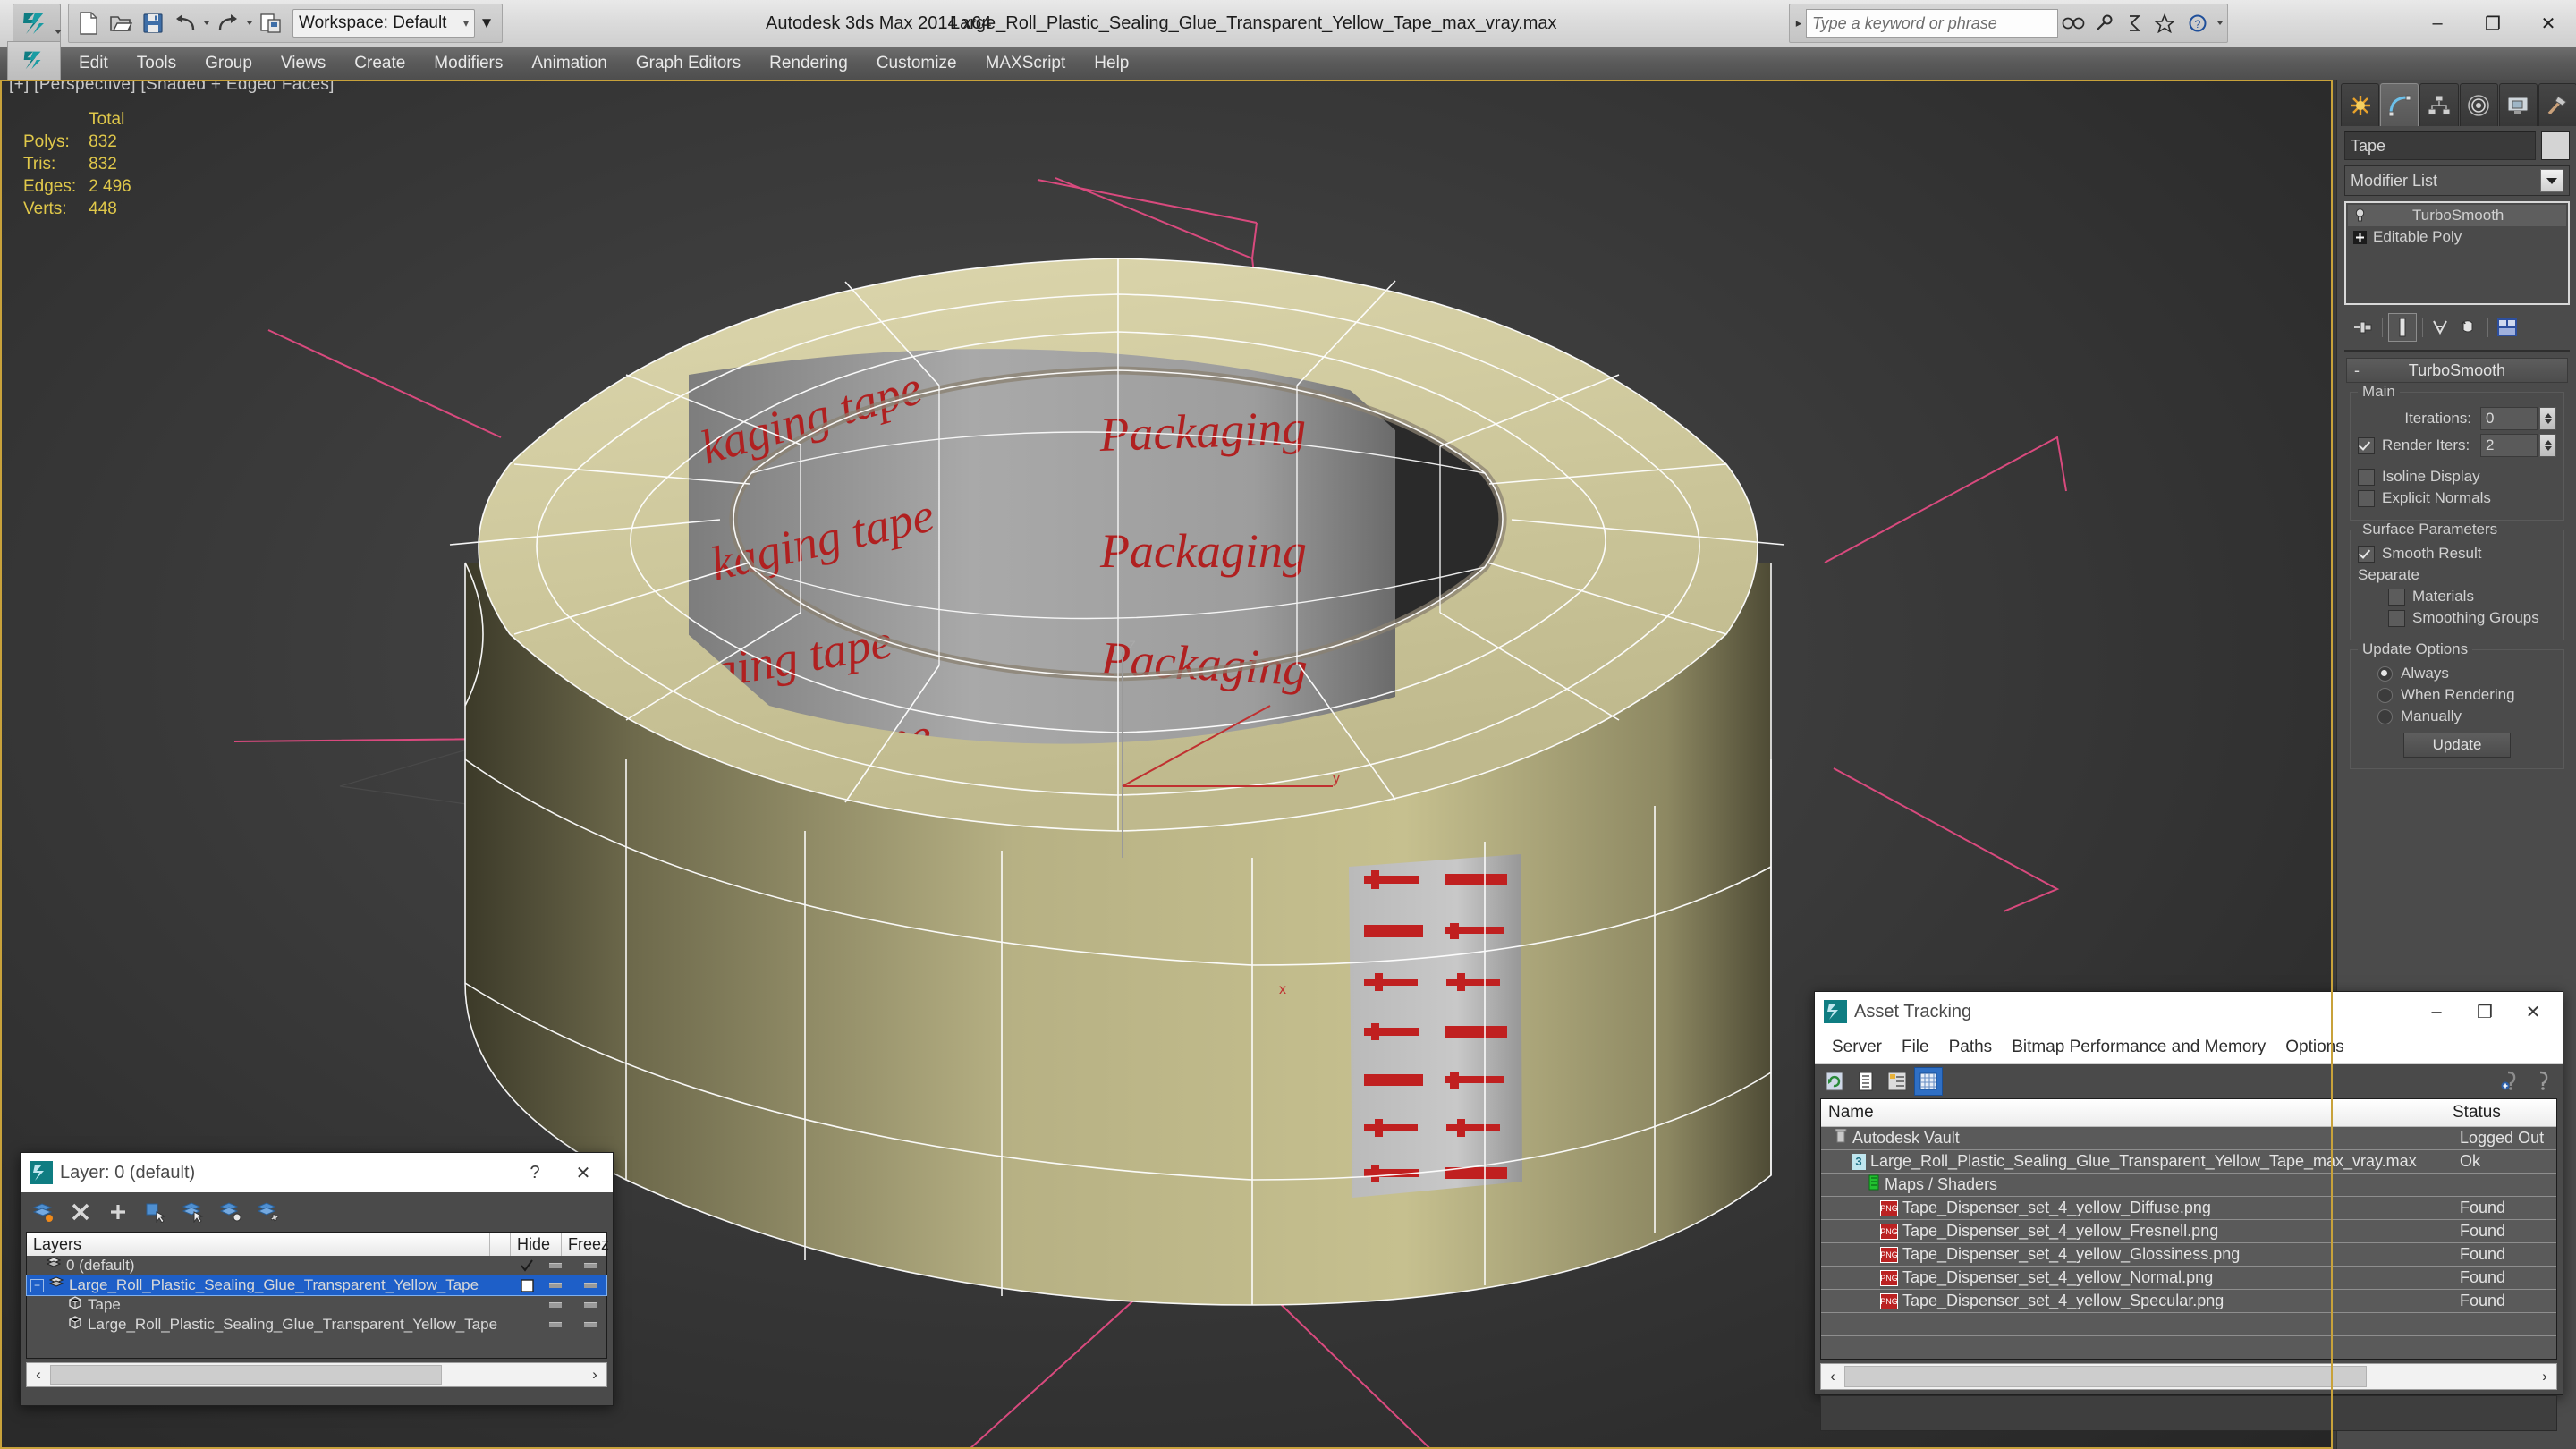 Image resolution: width=2576 pixels, height=1449 pixels. What do you see at coordinates (2133, 1112) in the screenshot?
I see `column-header-name: Name` at bounding box center [2133, 1112].